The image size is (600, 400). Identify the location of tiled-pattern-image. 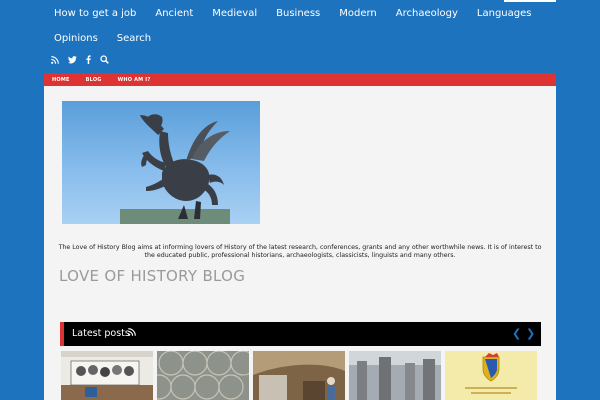
(203, 375).